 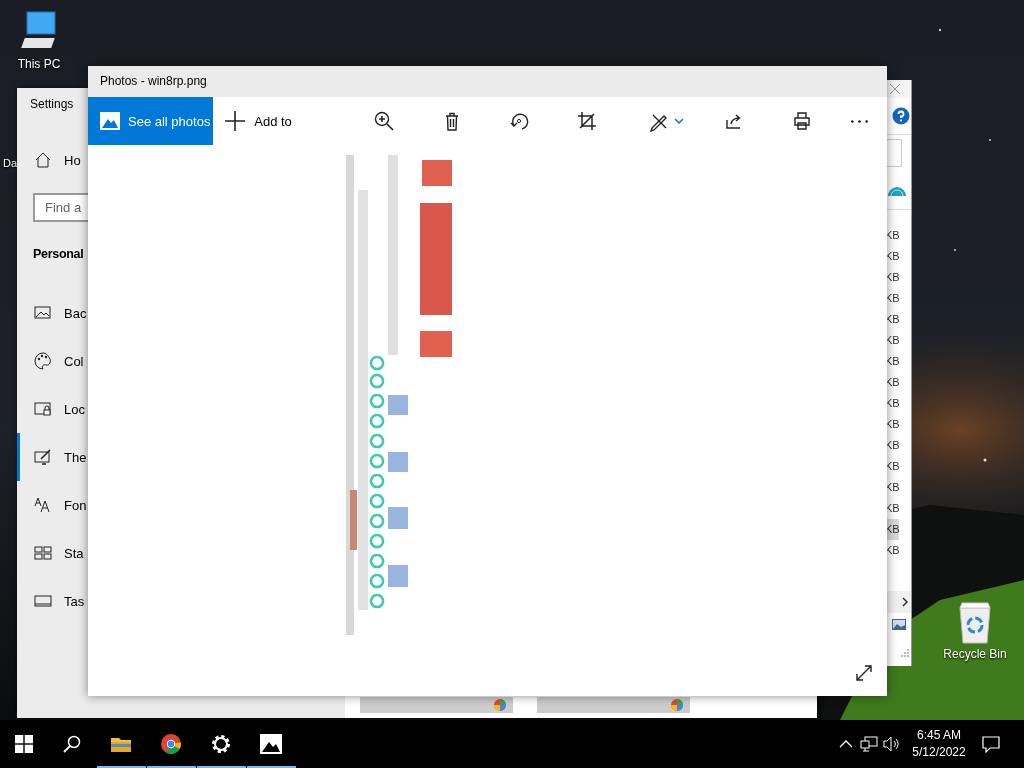 What do you see at coordinates (991, 744) in the screenshot?
I see `notification-icon` at bounding box center [991, 744].